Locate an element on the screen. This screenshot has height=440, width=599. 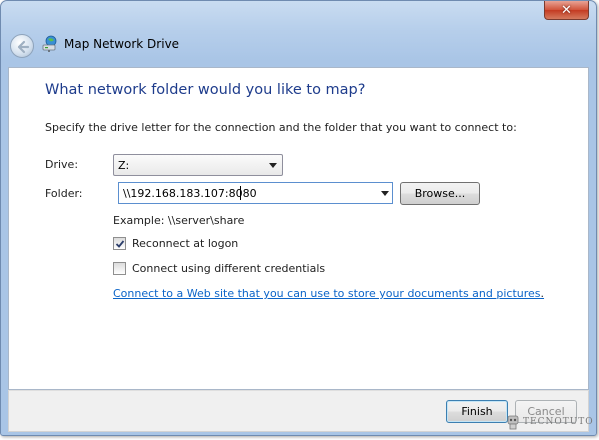
reconnect-checkbox is located at coordinates (119, 243).